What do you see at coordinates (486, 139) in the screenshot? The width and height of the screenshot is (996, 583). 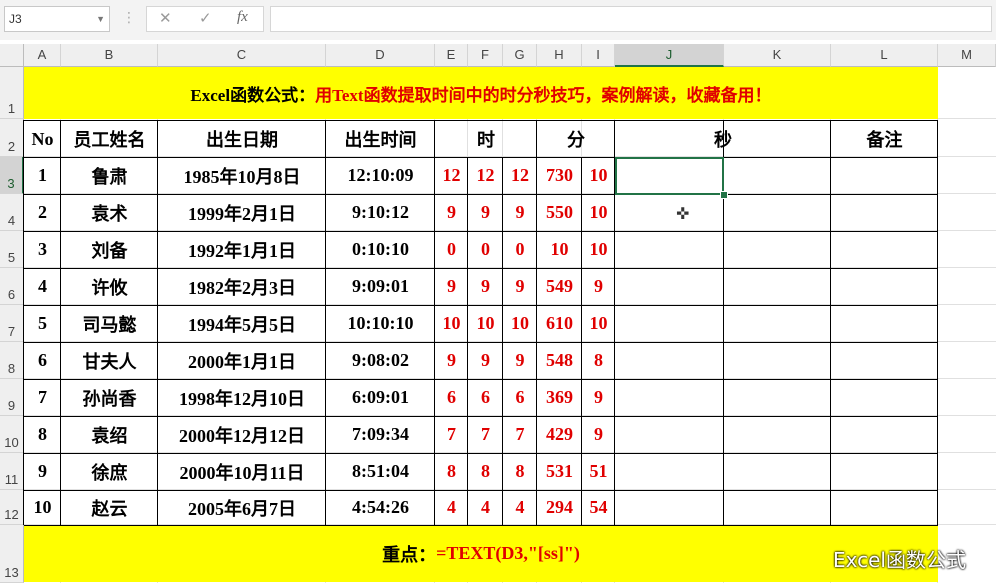 I see `header-hour: 时` at bounding box center [486, 139].